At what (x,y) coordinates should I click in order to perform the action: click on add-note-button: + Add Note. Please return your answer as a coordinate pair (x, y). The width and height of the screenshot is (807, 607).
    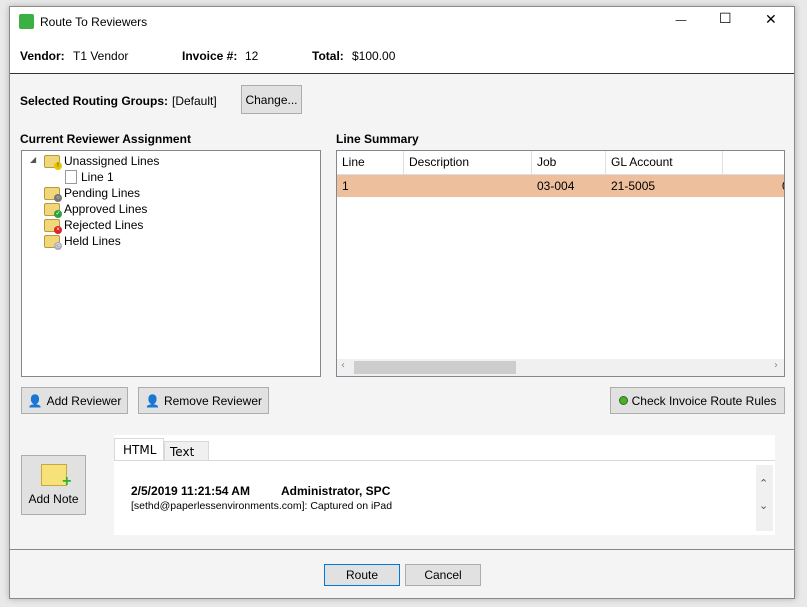
    Looking at the image, I should click on (53, 485).